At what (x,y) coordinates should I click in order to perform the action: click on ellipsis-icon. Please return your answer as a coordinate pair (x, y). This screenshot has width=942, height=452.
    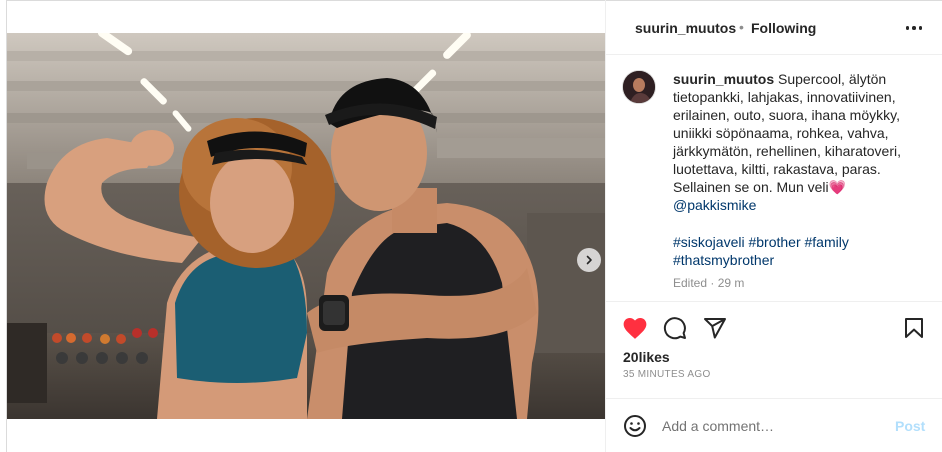
    Looking at the image, I should click on (907, 28).